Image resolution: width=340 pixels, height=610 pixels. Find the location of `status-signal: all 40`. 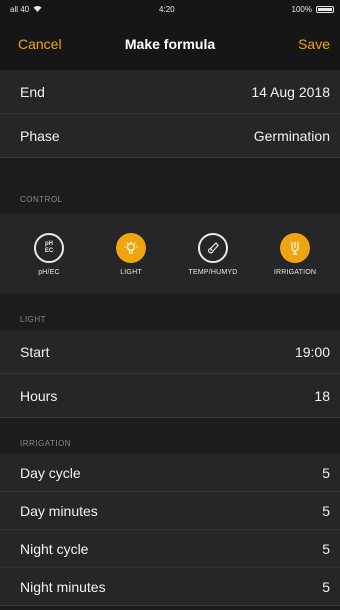

status-signal: all 40 is located at coordinates (26, 9).